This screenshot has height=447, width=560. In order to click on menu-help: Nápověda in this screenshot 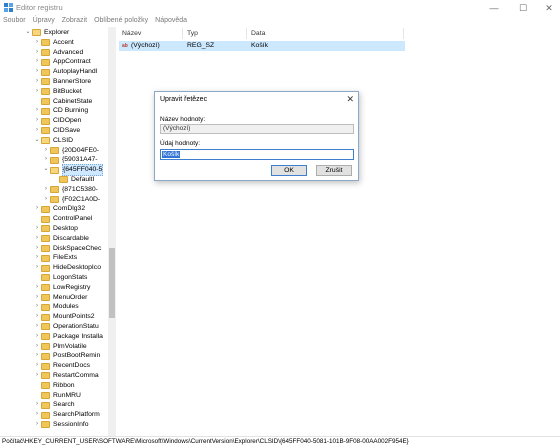, I will do `click(172, 21)`.